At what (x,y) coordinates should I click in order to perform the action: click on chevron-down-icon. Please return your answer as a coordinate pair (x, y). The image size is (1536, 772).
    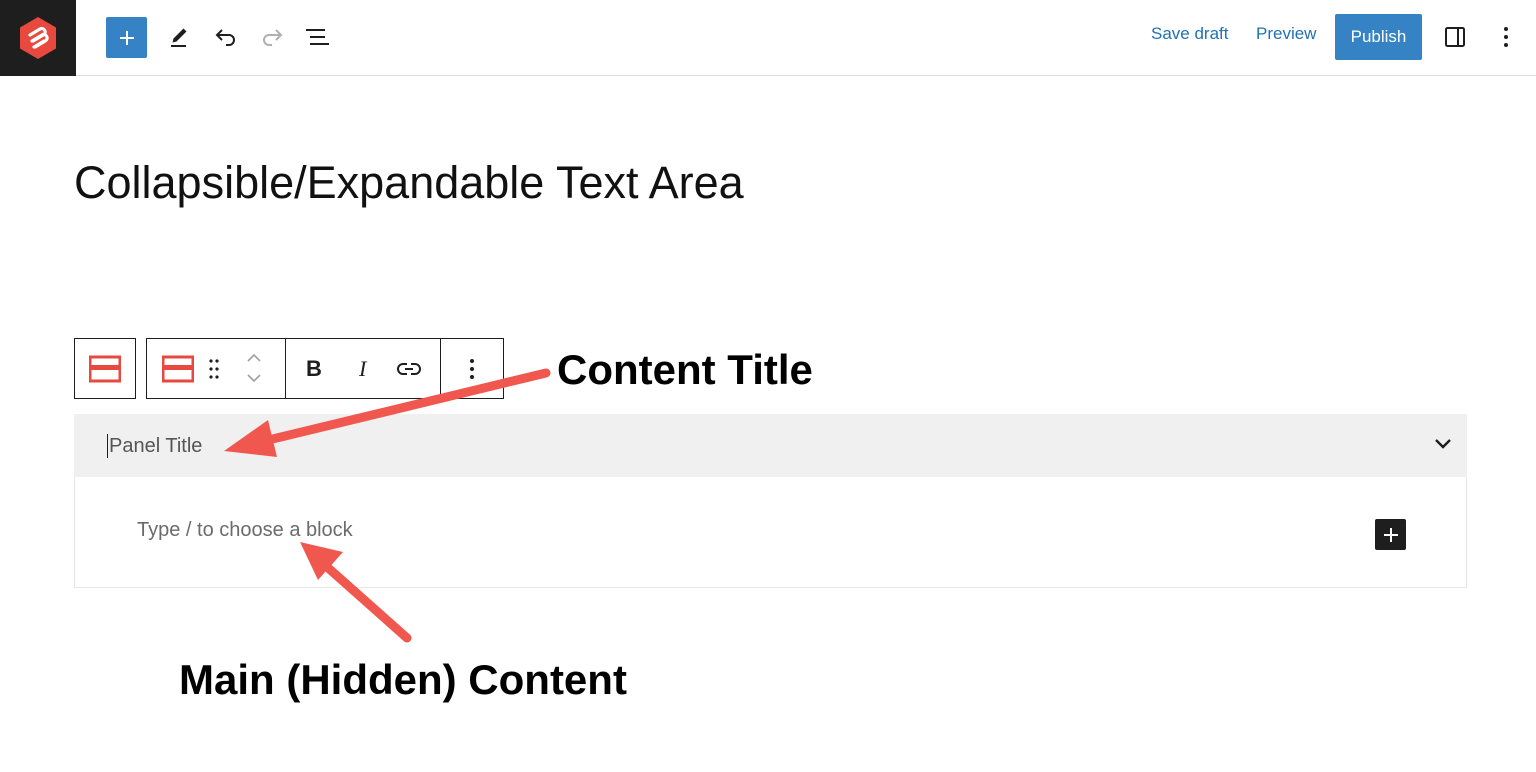
    Looking at the image, I should click on (1443, 444).